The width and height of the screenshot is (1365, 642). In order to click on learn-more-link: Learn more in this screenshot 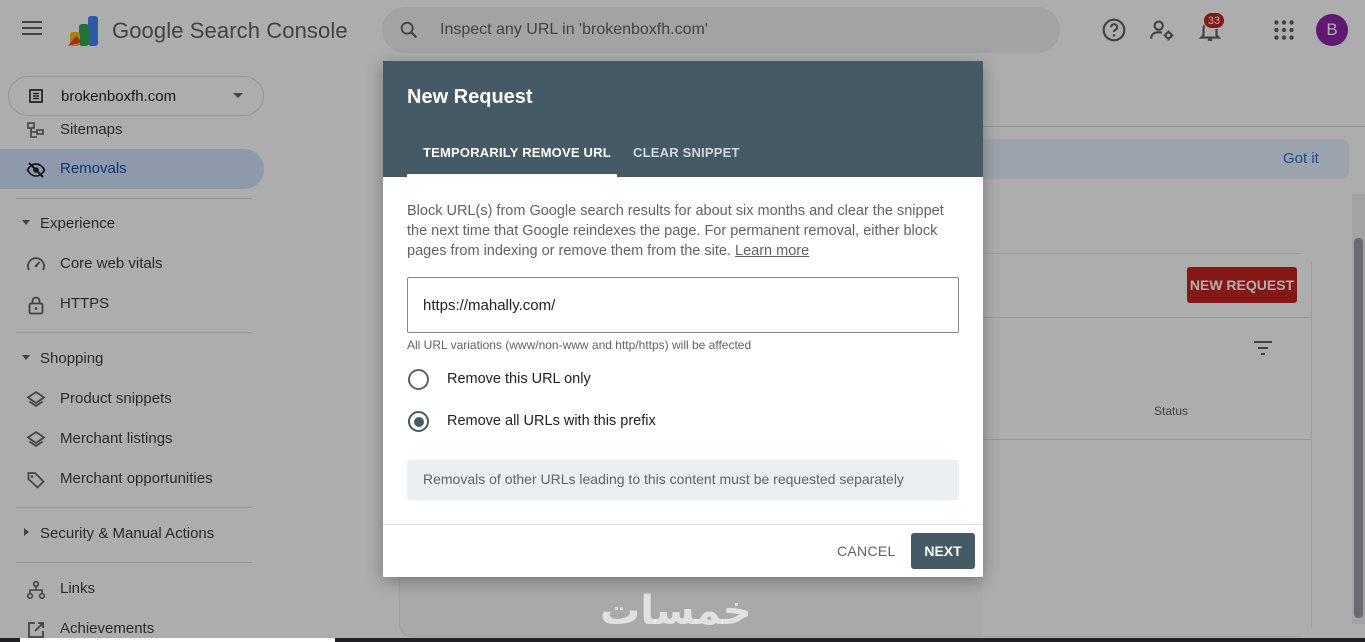, I will do `click(772, 251)`.